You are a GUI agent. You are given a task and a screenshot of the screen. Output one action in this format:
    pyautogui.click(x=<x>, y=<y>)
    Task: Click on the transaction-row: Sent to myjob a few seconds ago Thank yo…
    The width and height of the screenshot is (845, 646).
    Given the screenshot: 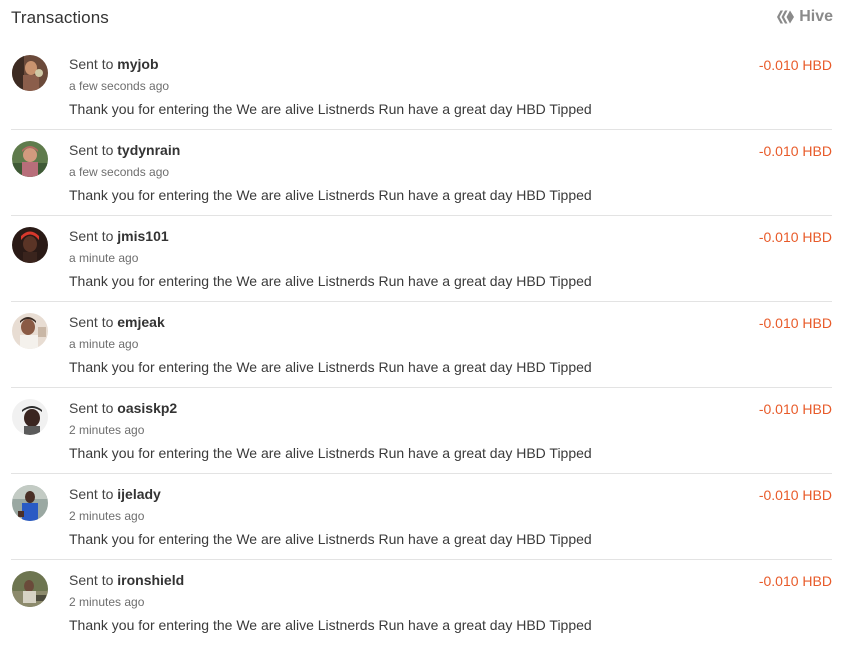 What is the action you would take?
    pyautogui.click(x=421, y=87)
    